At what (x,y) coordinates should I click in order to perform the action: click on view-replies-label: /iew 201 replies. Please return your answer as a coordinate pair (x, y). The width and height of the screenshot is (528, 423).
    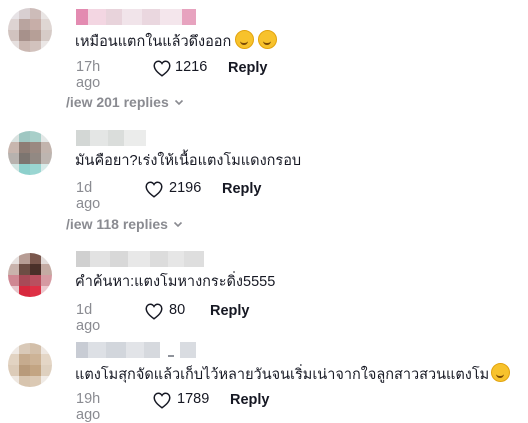
    Looking at the image, I should click on (117, 102).